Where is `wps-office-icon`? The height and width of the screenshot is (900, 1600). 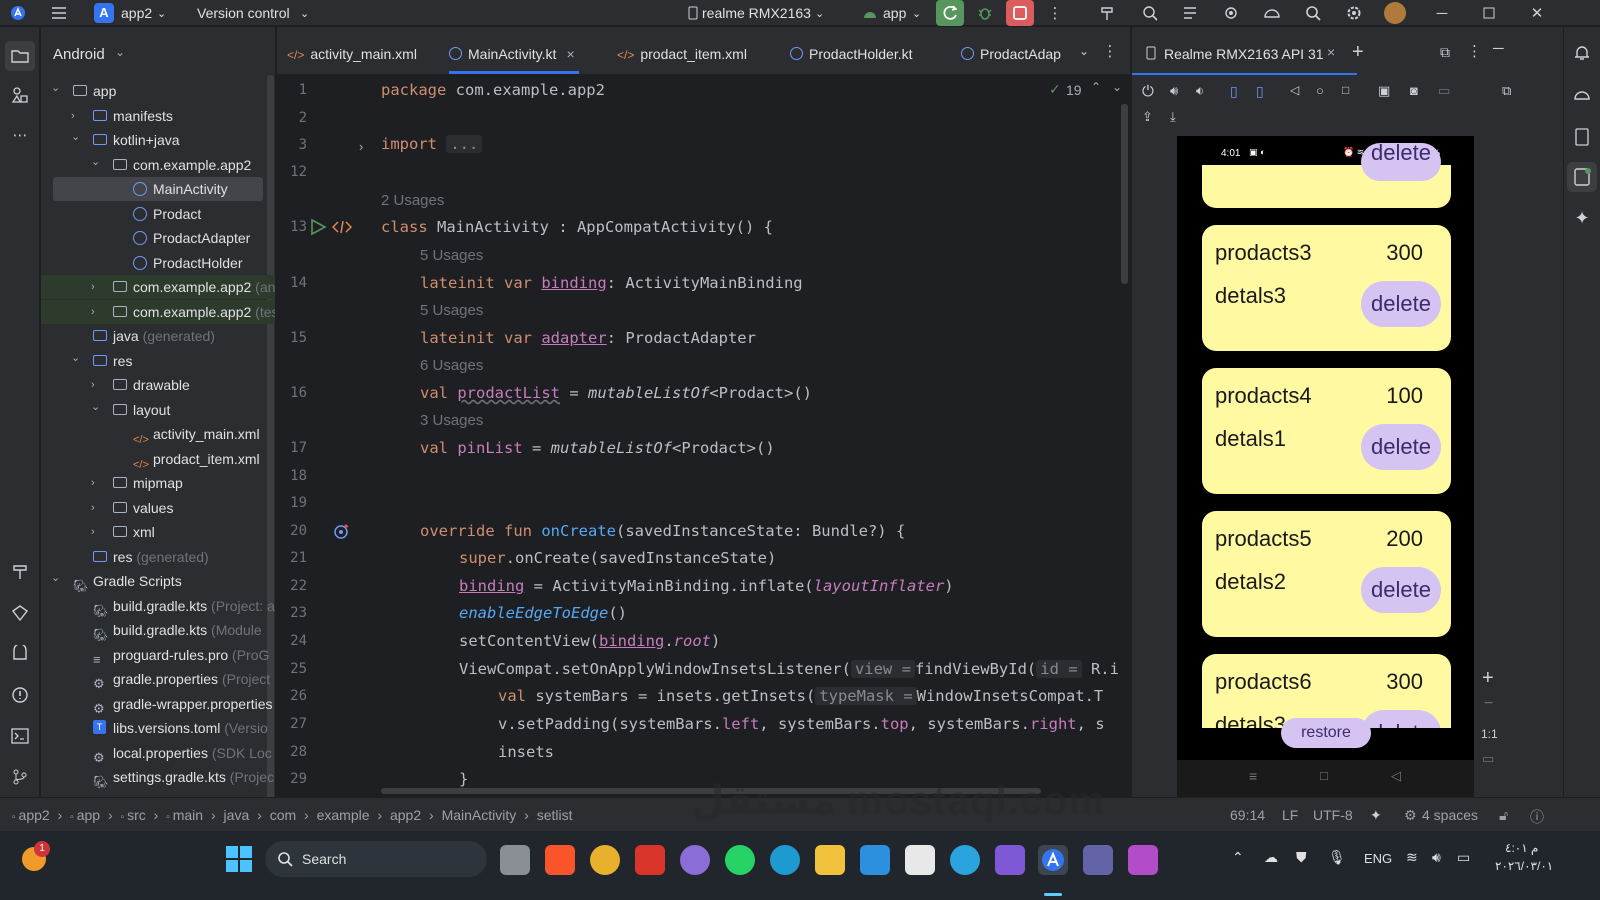 wps-office-icon is located at coordinates (650, 860).